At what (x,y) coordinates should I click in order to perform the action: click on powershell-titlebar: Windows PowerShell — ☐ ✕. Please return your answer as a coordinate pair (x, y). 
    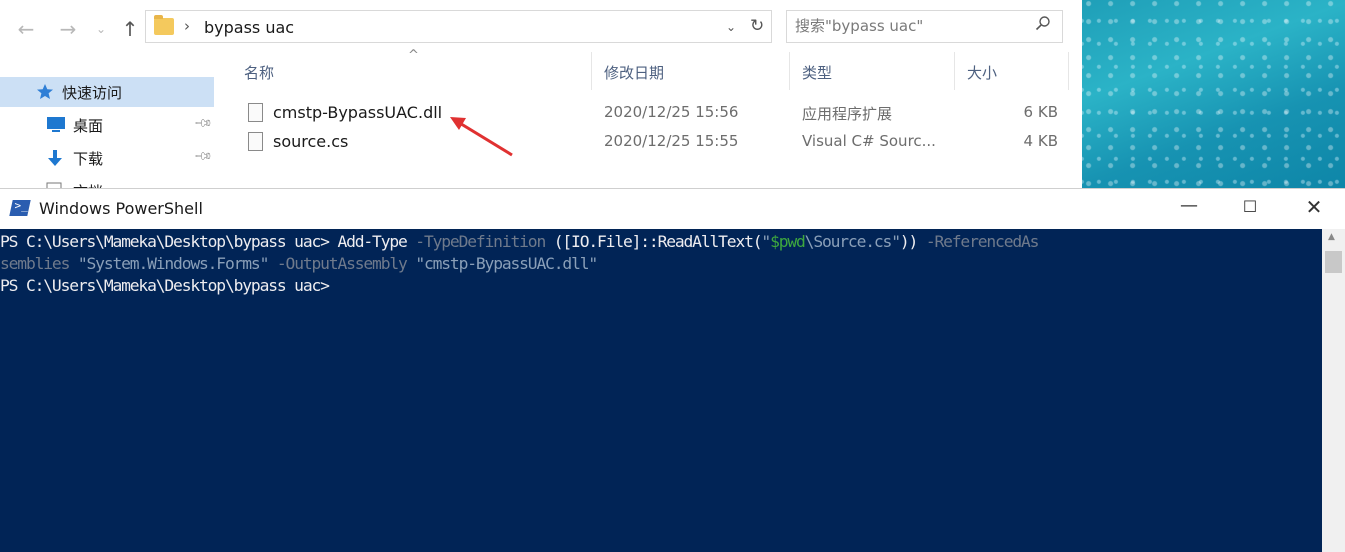
    Looking at the image, I should click on (672, 209).